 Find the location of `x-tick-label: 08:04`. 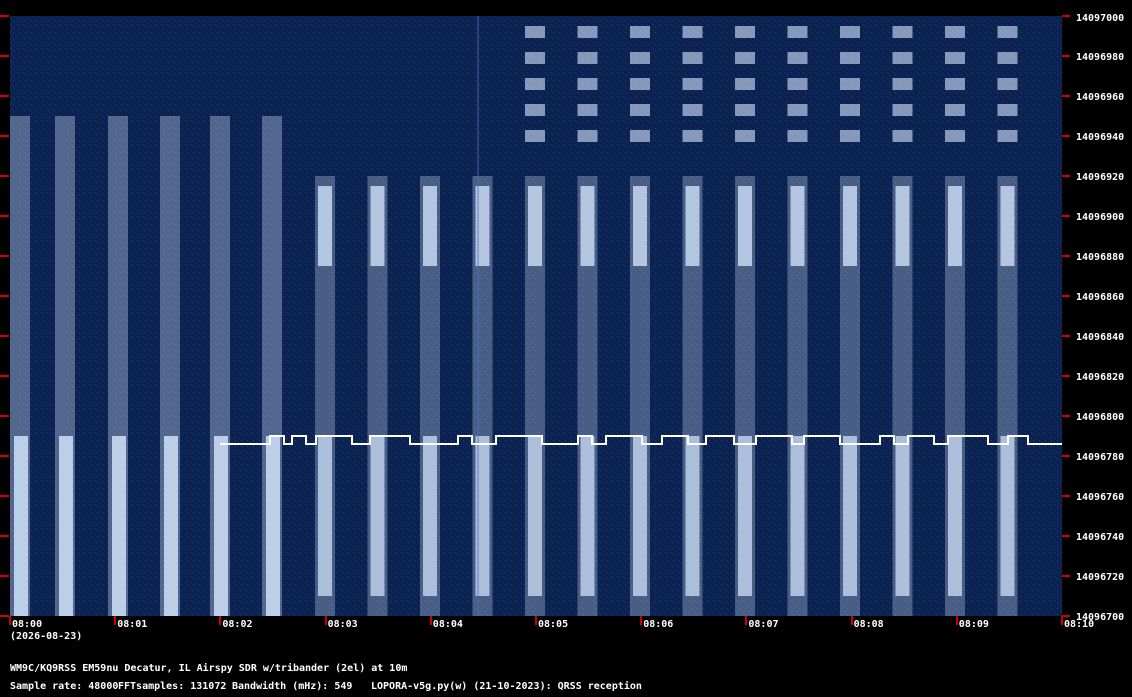

x-tick-label: 08:04 is located at coordinates (447, 624).